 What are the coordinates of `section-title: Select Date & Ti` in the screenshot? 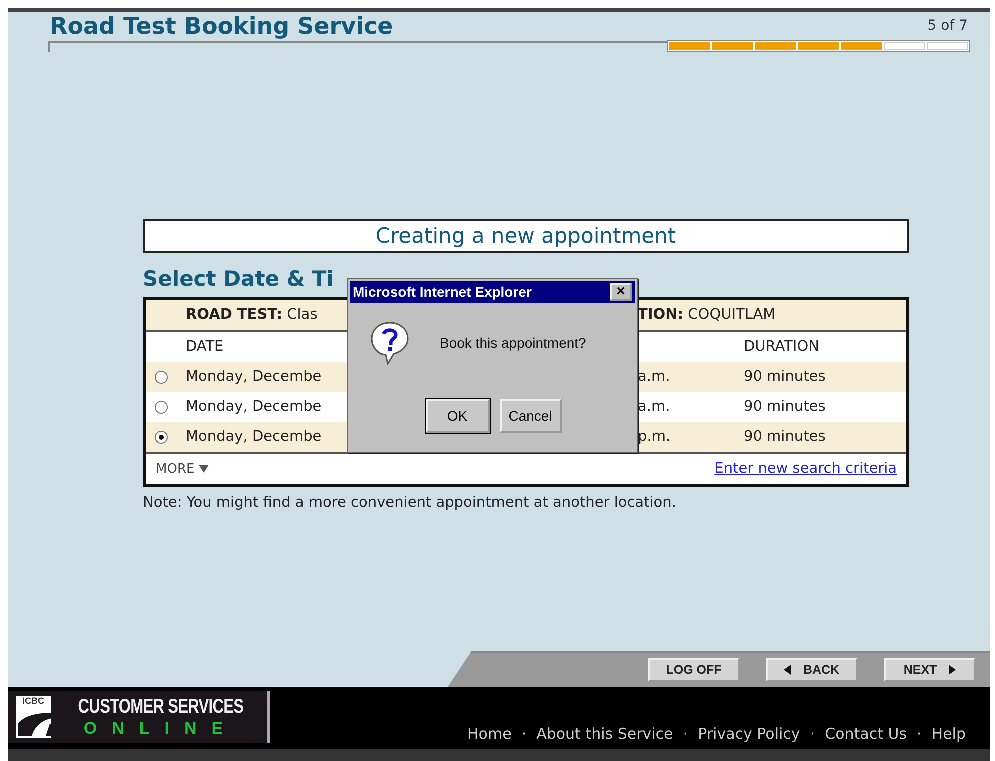 It's located at (239, 279).